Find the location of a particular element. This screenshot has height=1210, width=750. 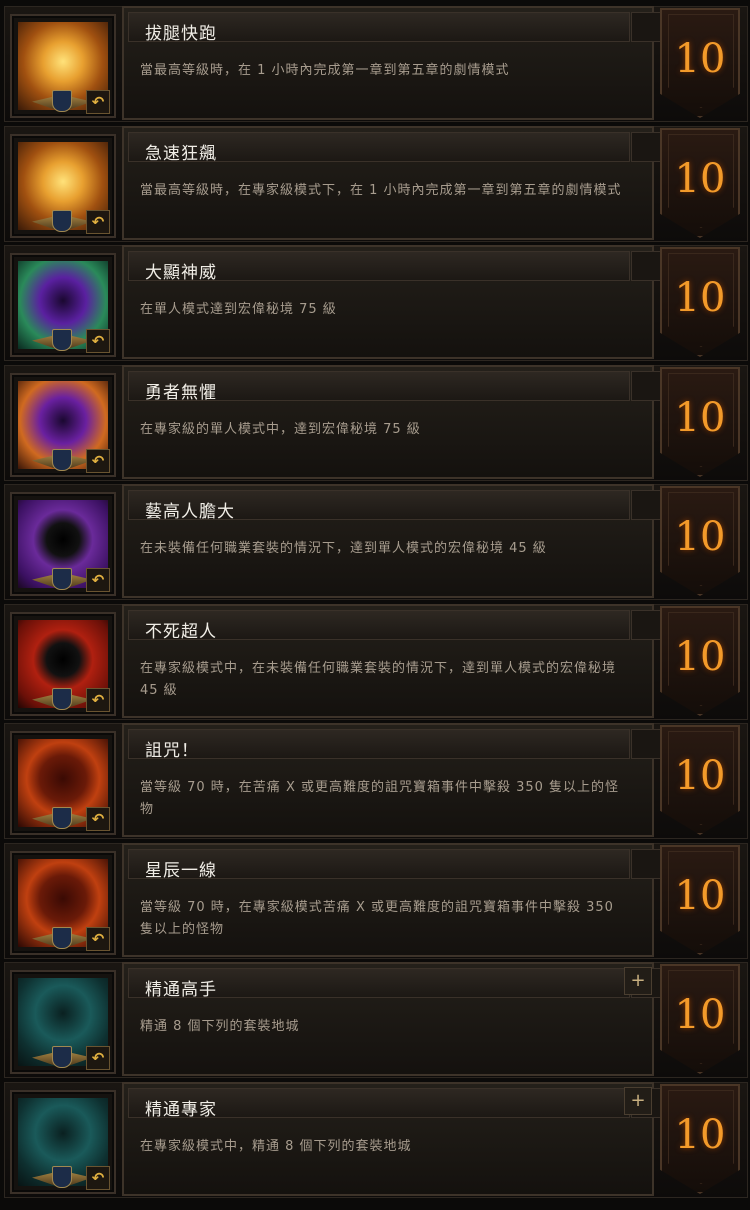

achievement-title: 急速狂飆 is located at coordinates (181, 154).